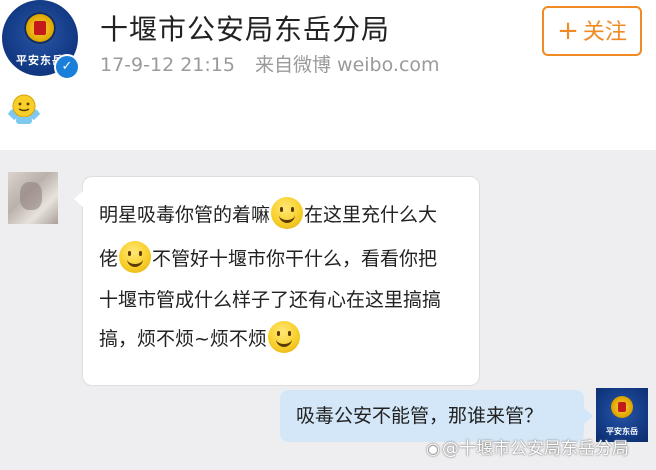 Image resolution: width=656 pixels, height=470 pixels. I want to click on follow-button: + 关注, so click(592, 31).